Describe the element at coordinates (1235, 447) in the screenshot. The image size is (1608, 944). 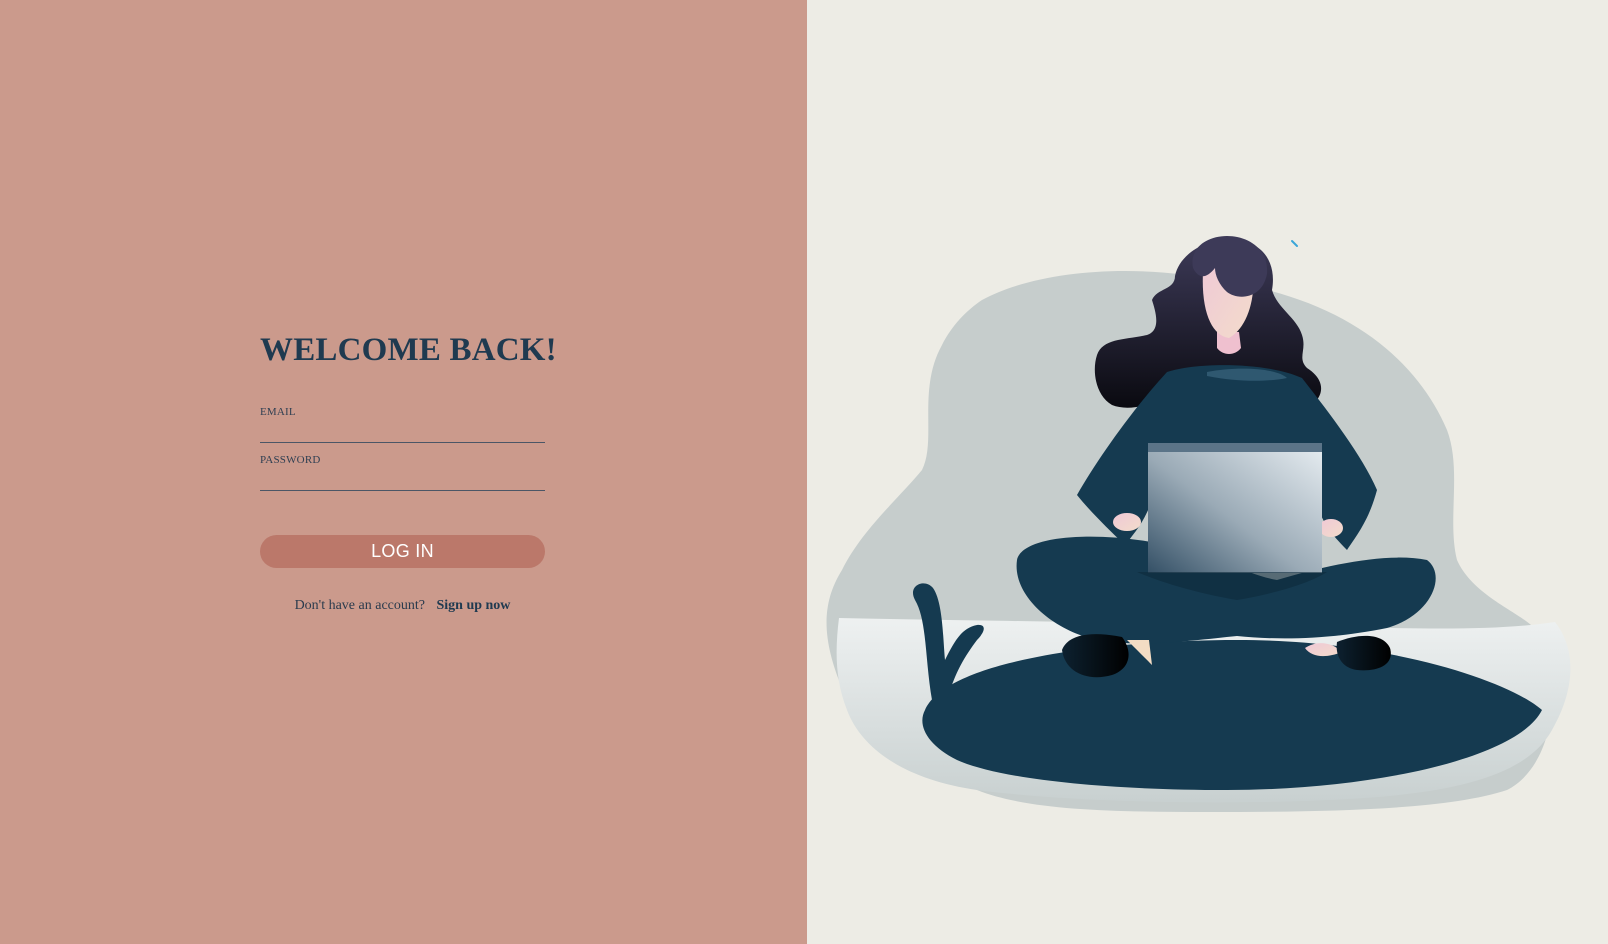
I see `laptop-top-bar` at that location.